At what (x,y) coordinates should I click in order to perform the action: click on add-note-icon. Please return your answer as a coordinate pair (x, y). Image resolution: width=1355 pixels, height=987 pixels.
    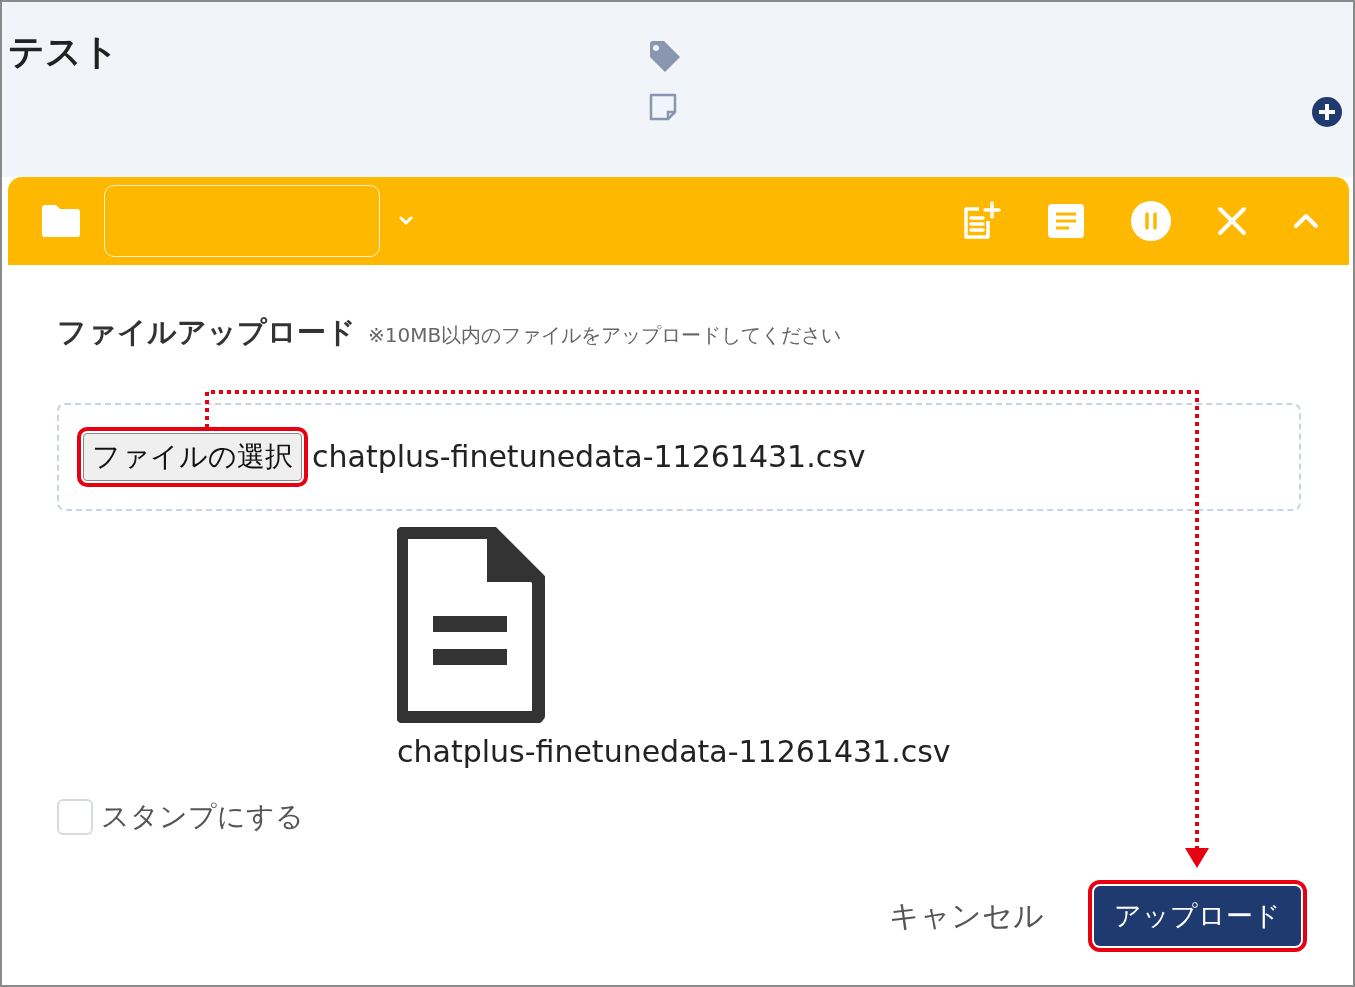
    Looking at the image, I should click on (981, 221).